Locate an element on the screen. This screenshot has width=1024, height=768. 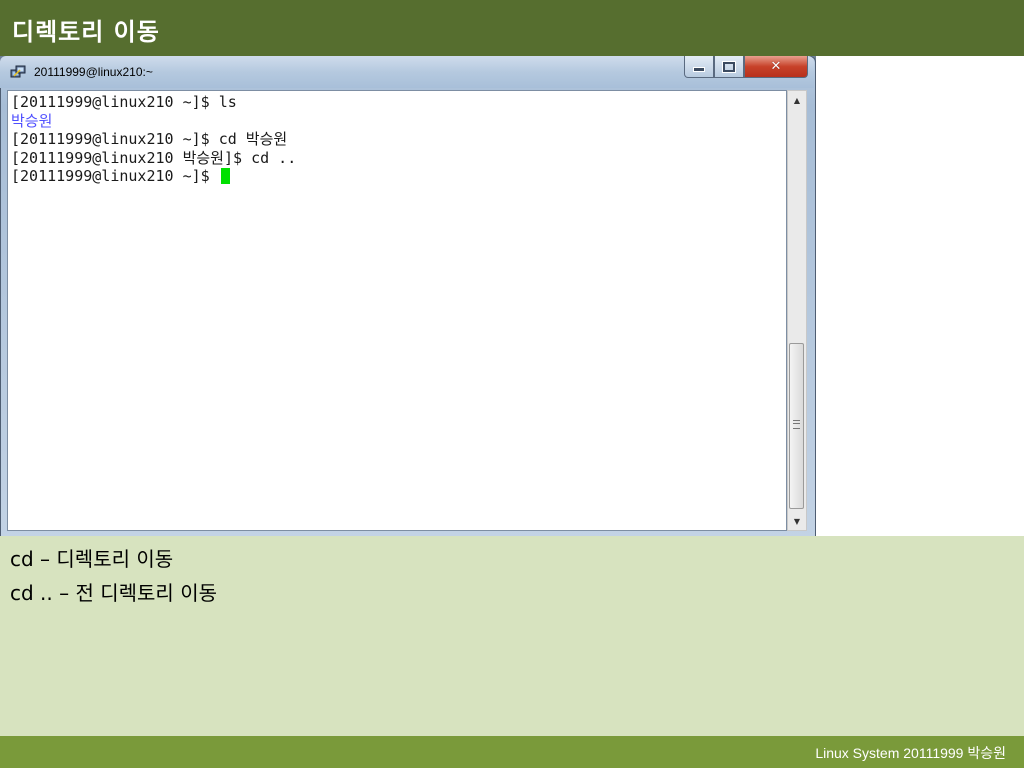
bullet-list: cd – 디렉토리 이동 cd .. – 전 디렉토리 이동 is located at coordinates (113, 576).